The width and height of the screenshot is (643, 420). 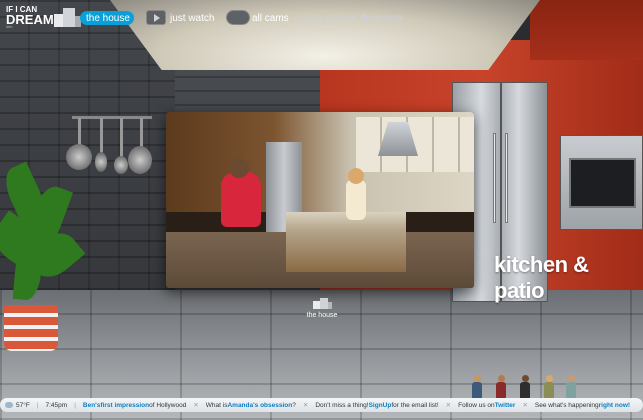 I want to click on wall-oven, so click(x=601, y=182).